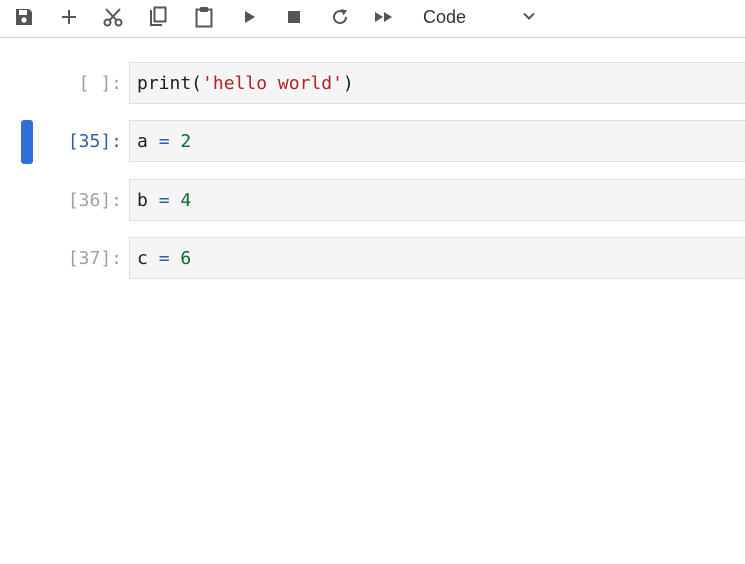  What do you see at coordinates (186, 141) in the screenshot?
I see `code-token: 2` at bounding box center [186, 141].